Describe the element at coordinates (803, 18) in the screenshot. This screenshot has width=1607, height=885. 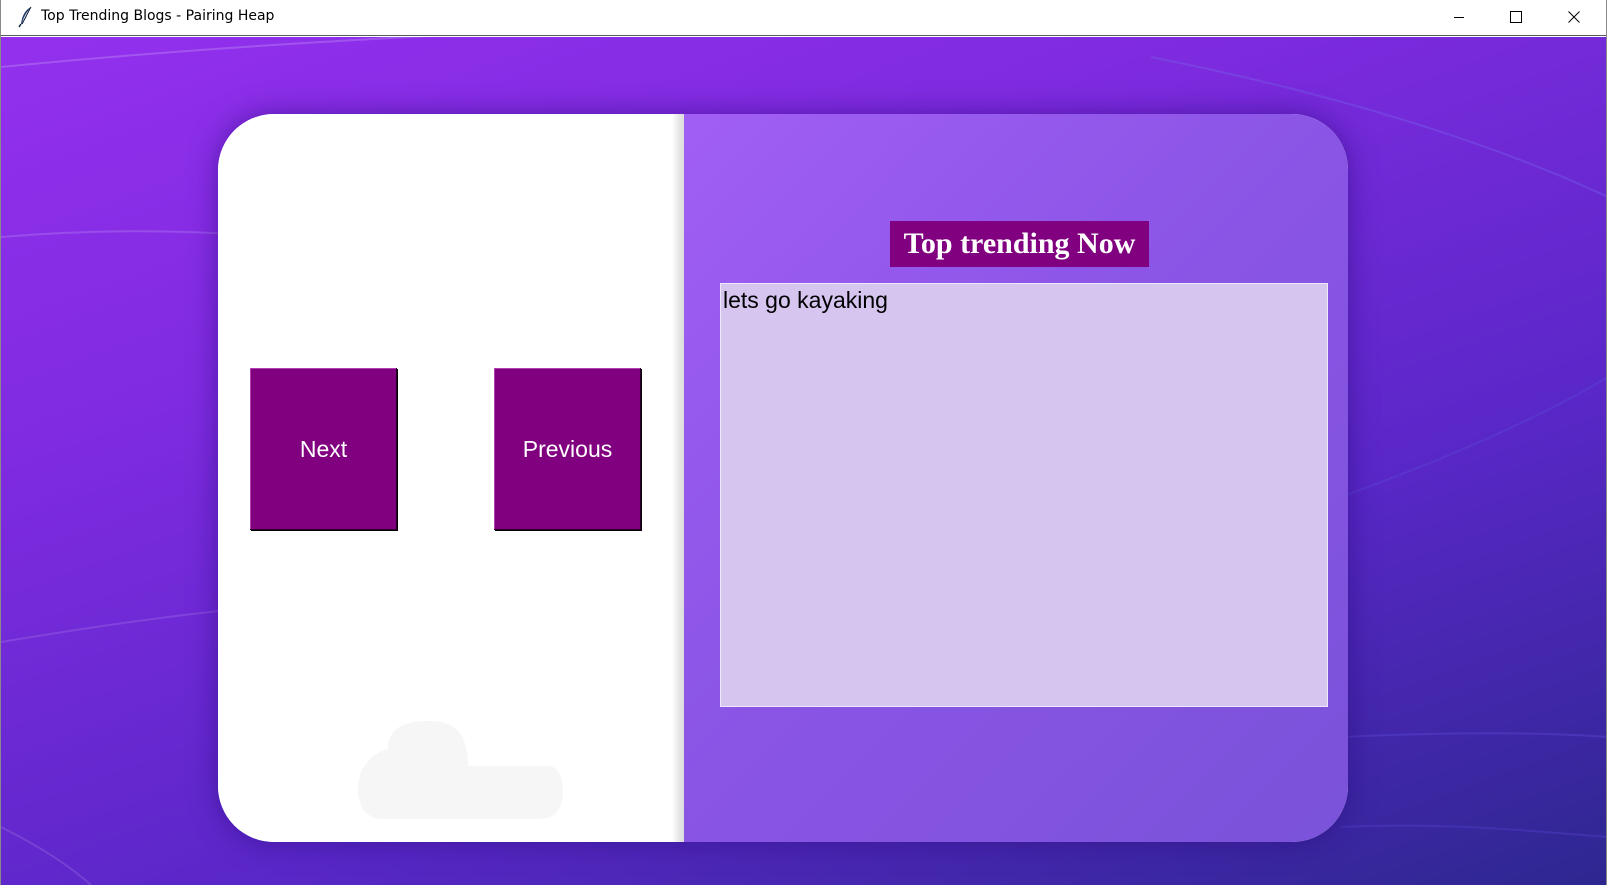
I see `title-bar: Top Trending Blogs - Pairing Heap` at that location.